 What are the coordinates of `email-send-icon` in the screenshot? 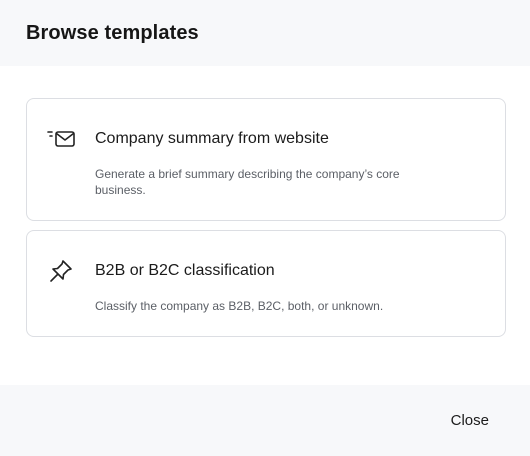 It's located at (61, 139).